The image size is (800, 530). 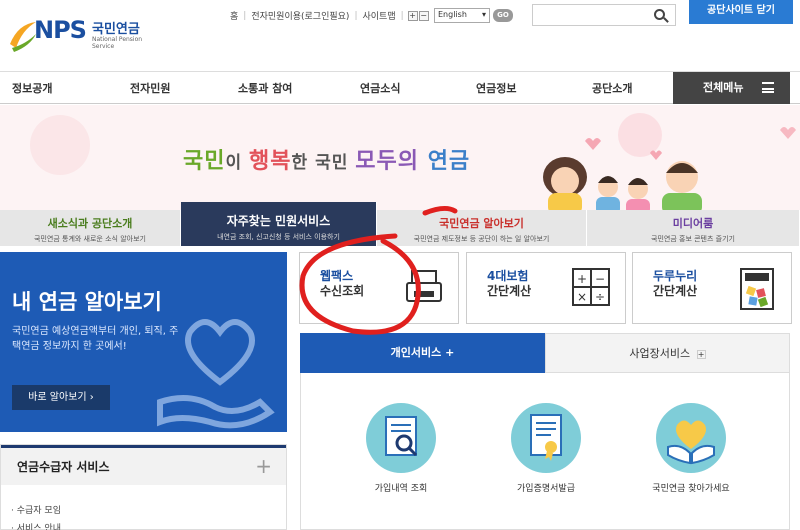 What do you see at coordinates (379, 288) in the screenshot?
I see `webfax-card: 웹팩스 수신조회` at bounding box center [379, 288].